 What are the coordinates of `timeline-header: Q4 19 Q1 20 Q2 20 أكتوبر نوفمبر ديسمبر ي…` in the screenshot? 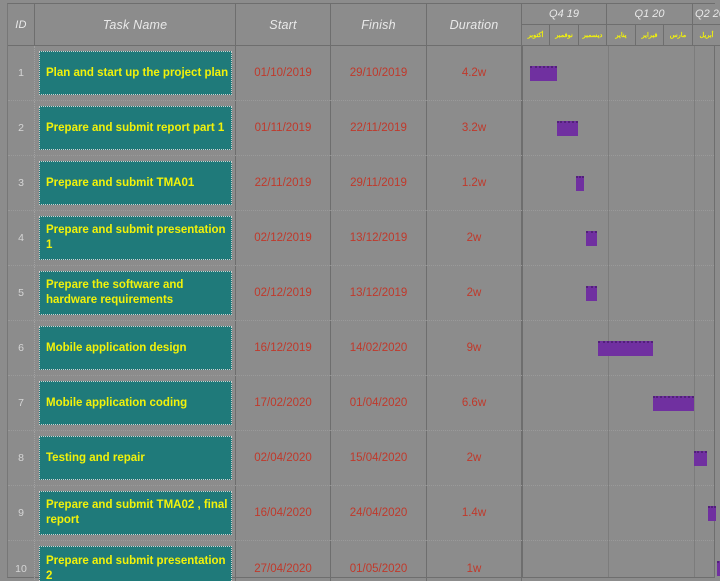 It's located at (621, 25).